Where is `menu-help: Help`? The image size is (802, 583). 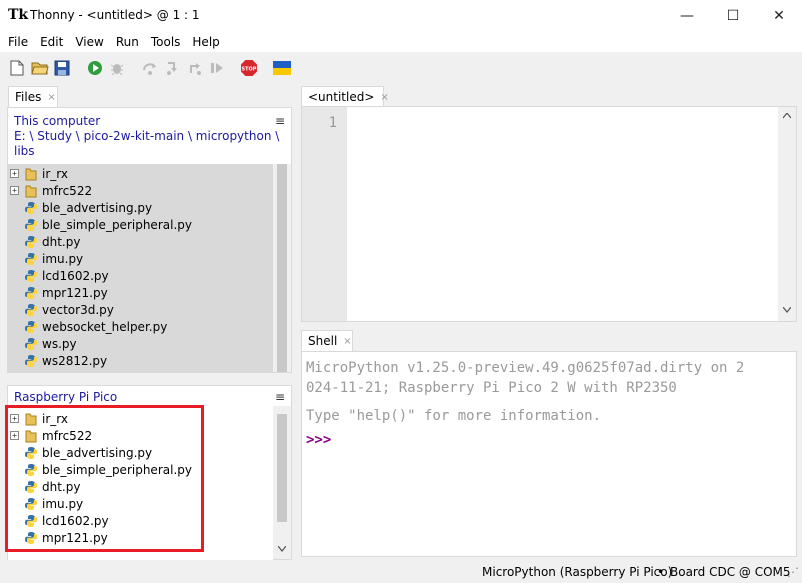 menu-help: Help is located at coordinates (205, 42).